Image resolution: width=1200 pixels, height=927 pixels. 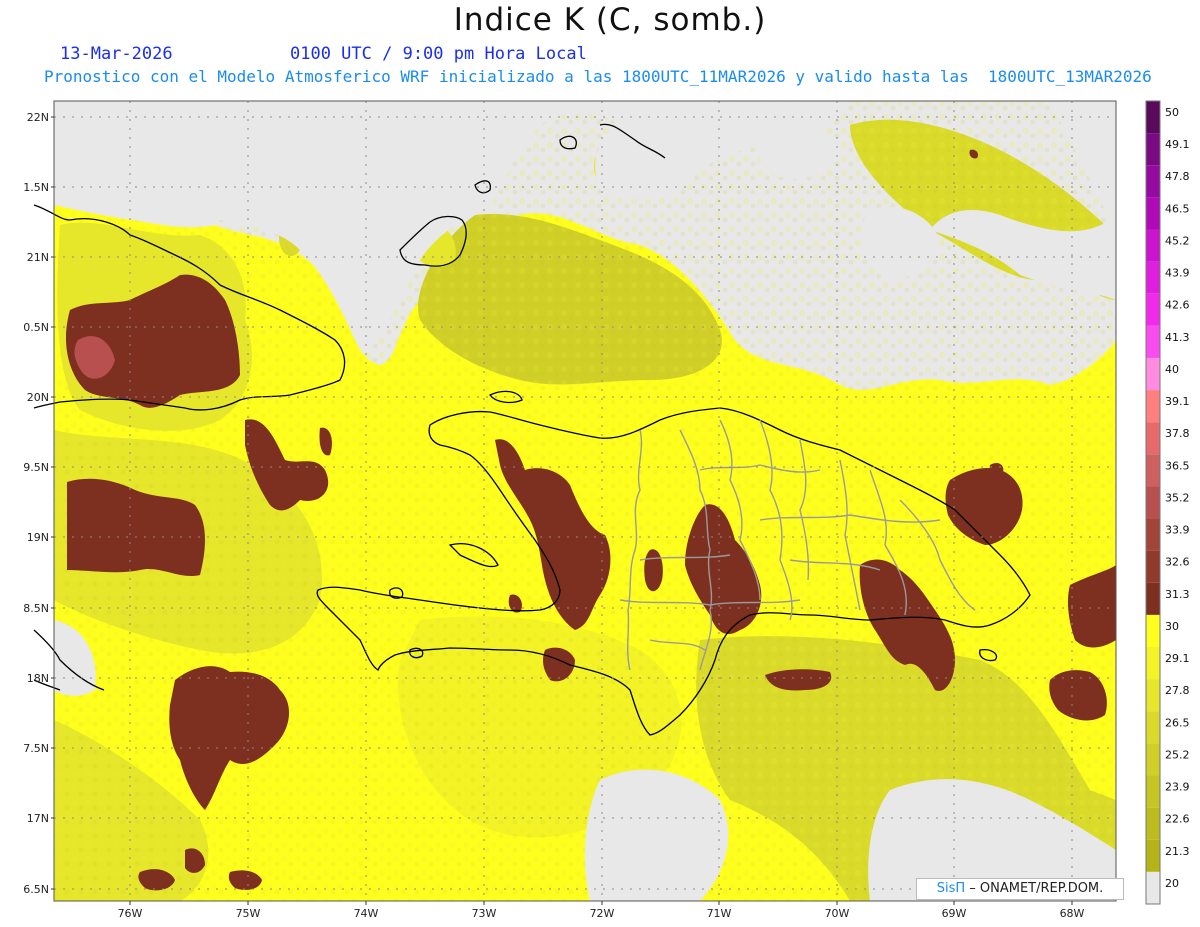 I want to click on colorbar-level-label: 45.2, so click(x=1177, y=240).